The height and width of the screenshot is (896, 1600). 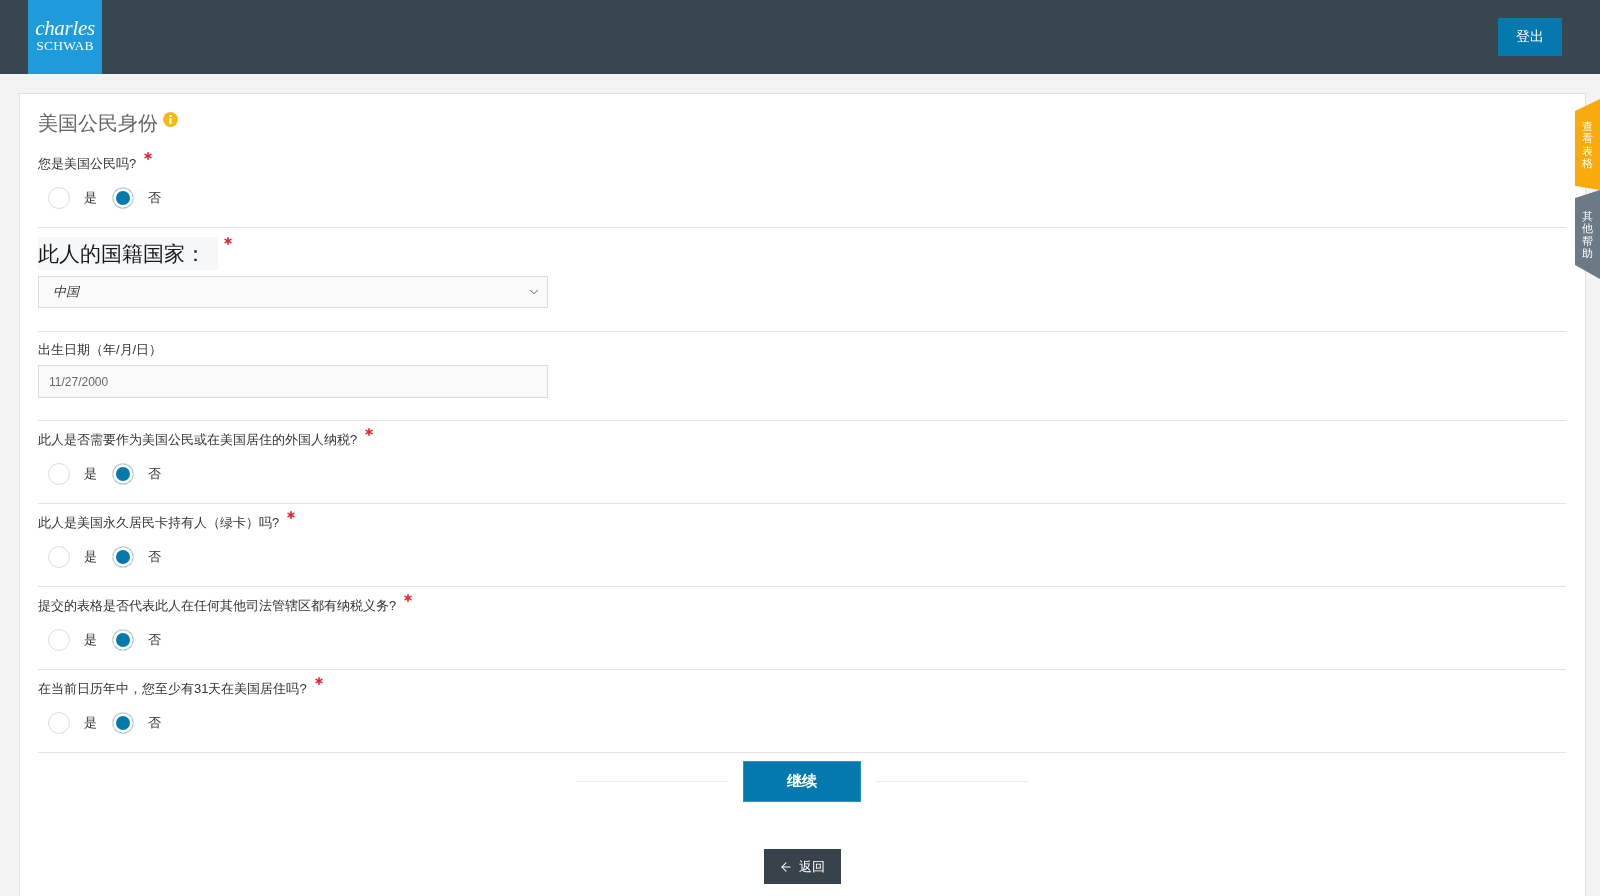 I want to click on brand-logo: charles SCHWAB, so click(x=65, y=37).